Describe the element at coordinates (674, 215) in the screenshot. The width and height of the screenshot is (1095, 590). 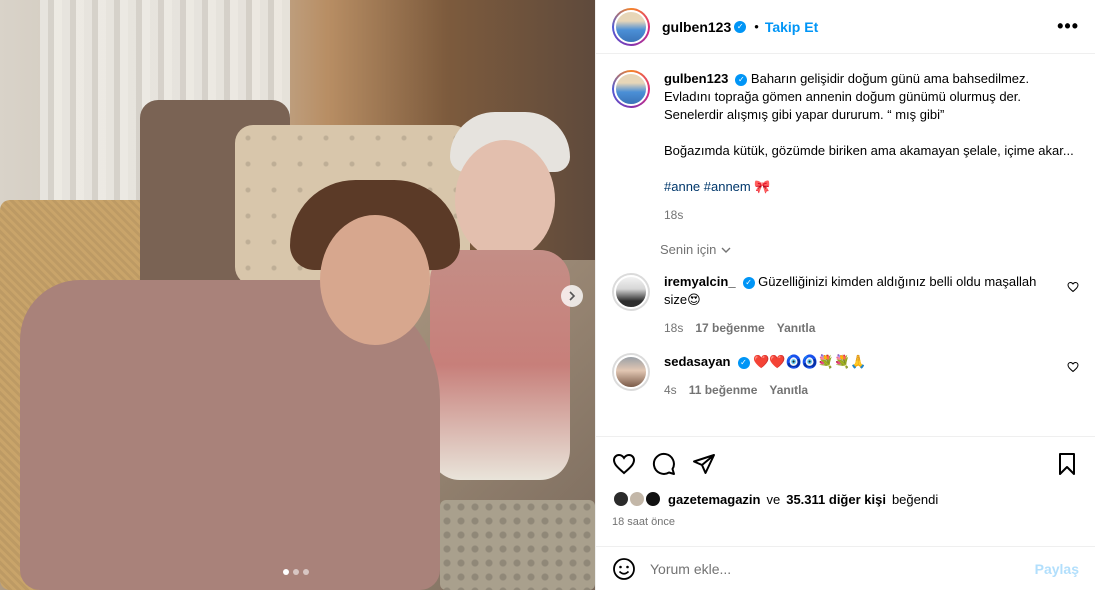
I see `caption-time: 18s` at that location.